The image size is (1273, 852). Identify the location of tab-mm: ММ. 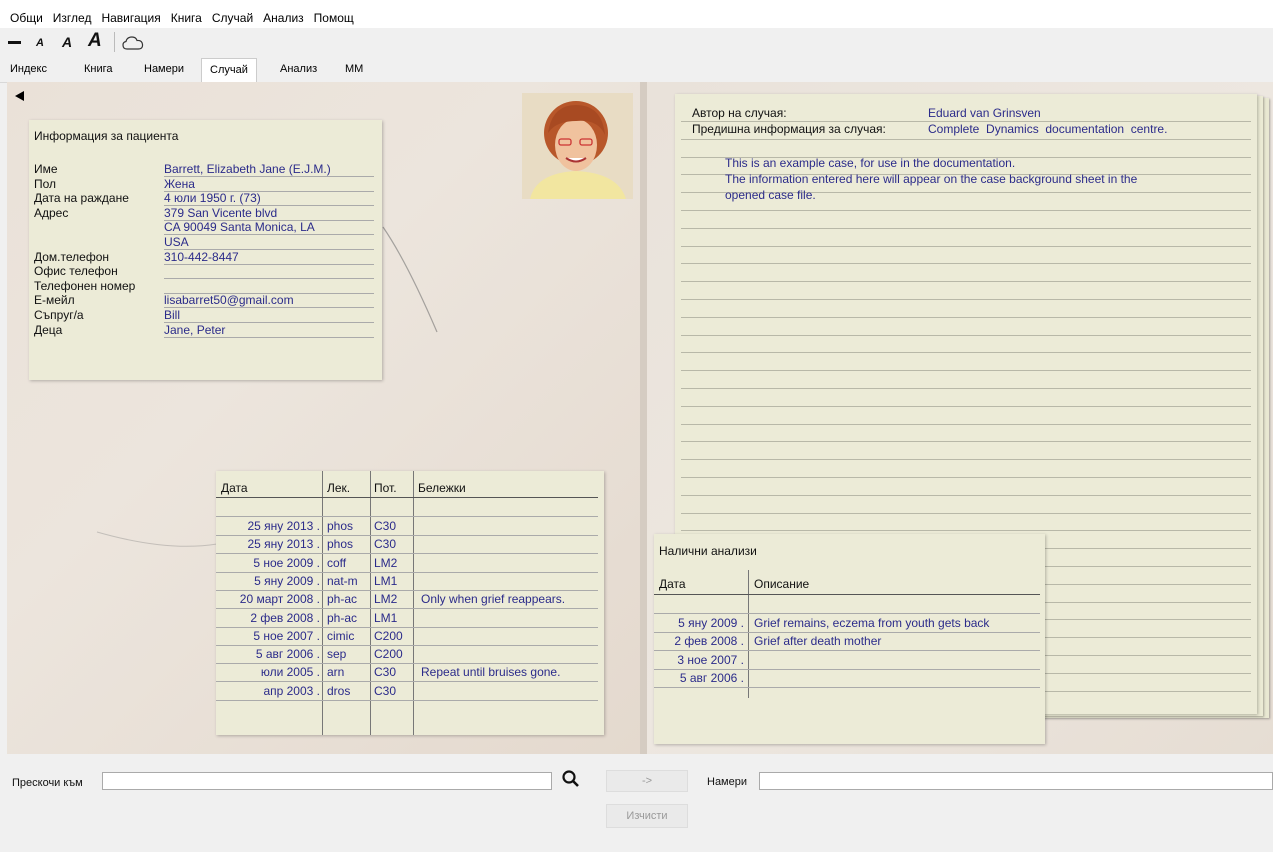
(354, 69).